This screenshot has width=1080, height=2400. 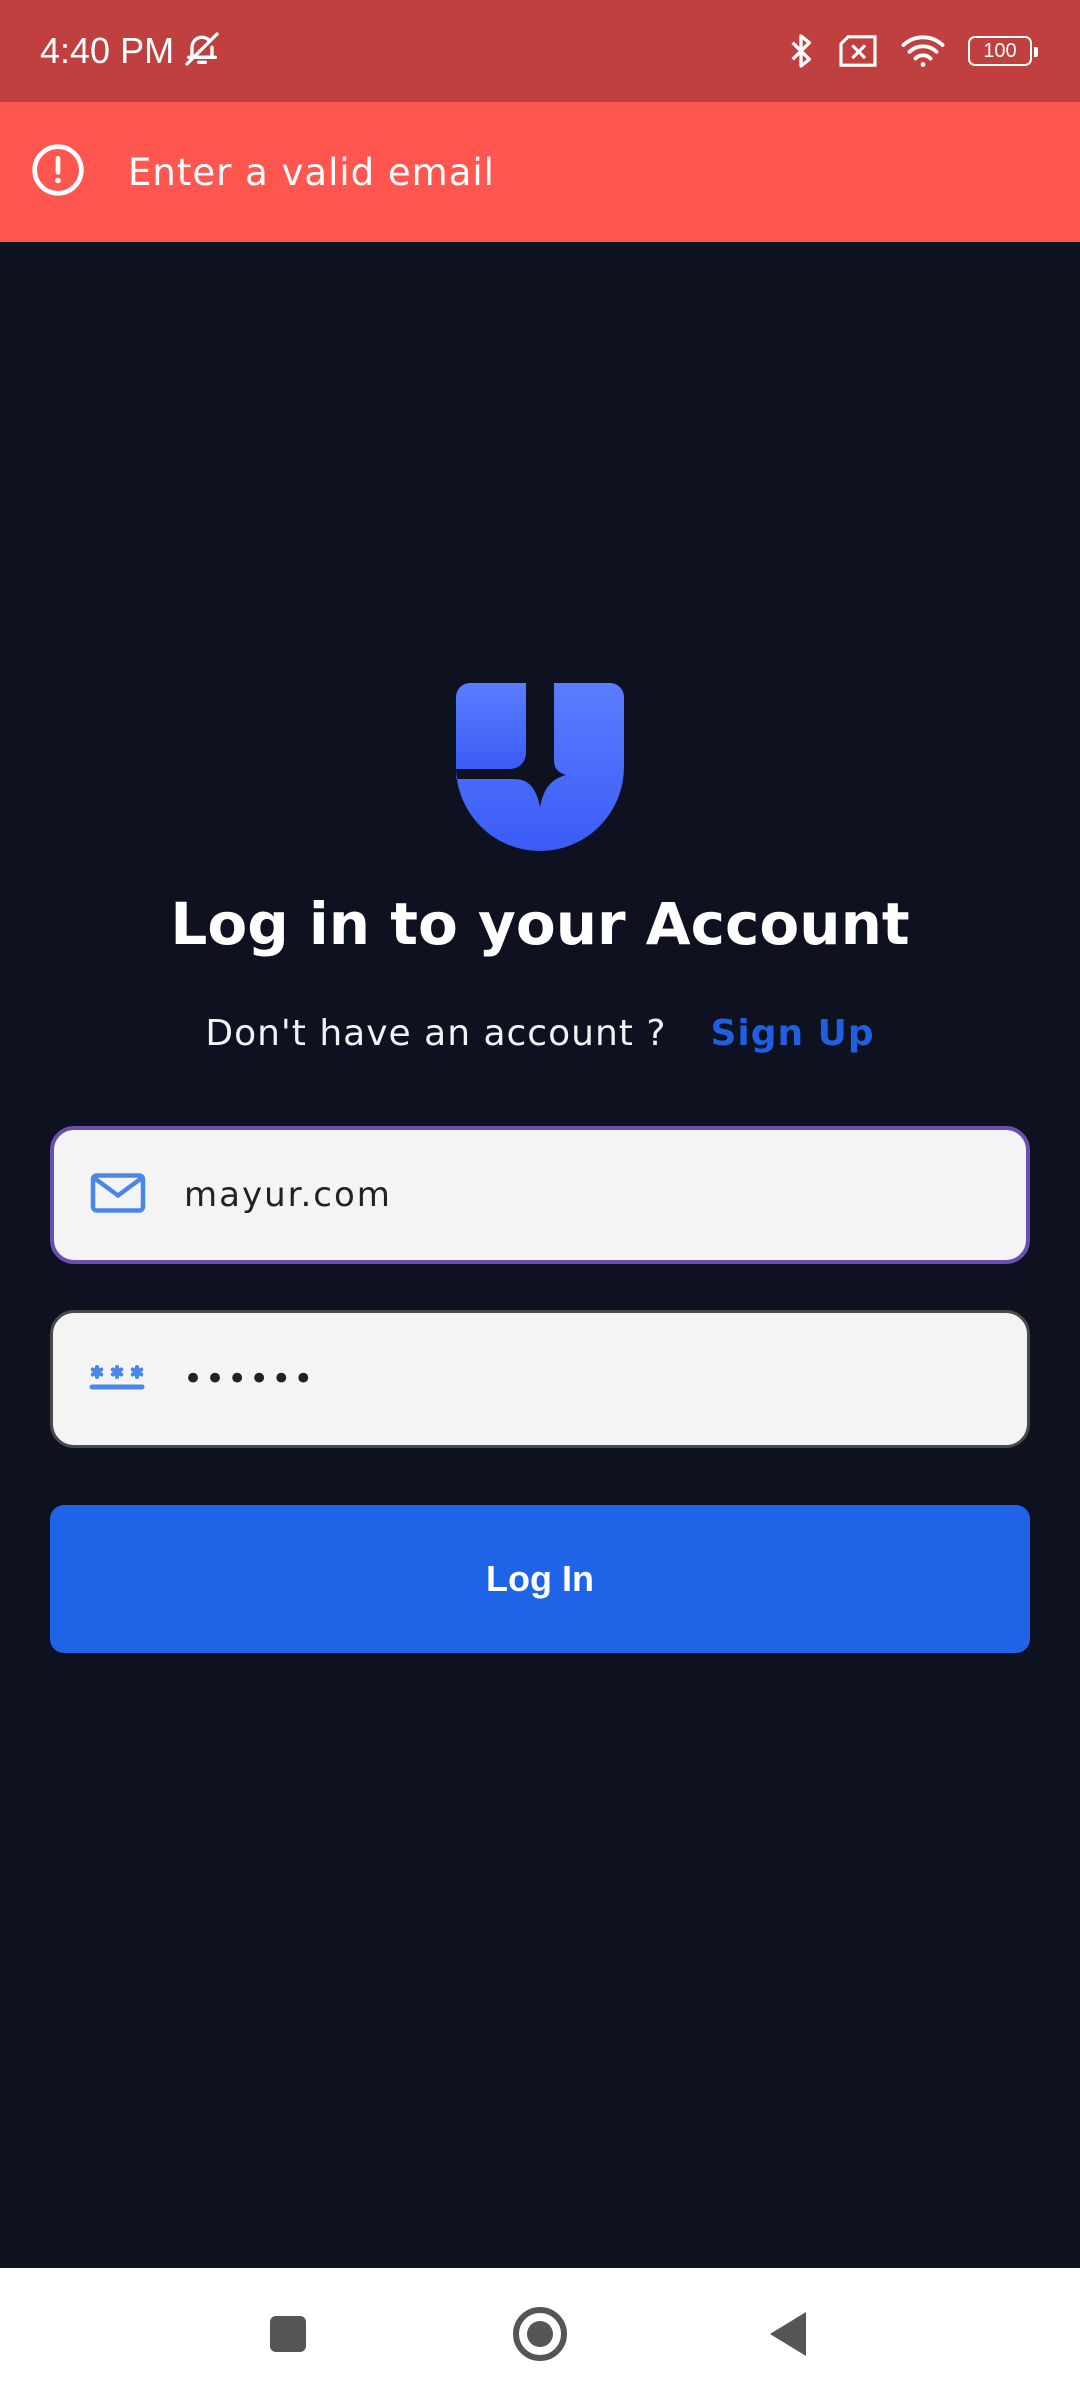 What do you see at coordinates (79, 172) in the screenshot?
I see `alert-circle-icon` at bounding box center [79, 172].